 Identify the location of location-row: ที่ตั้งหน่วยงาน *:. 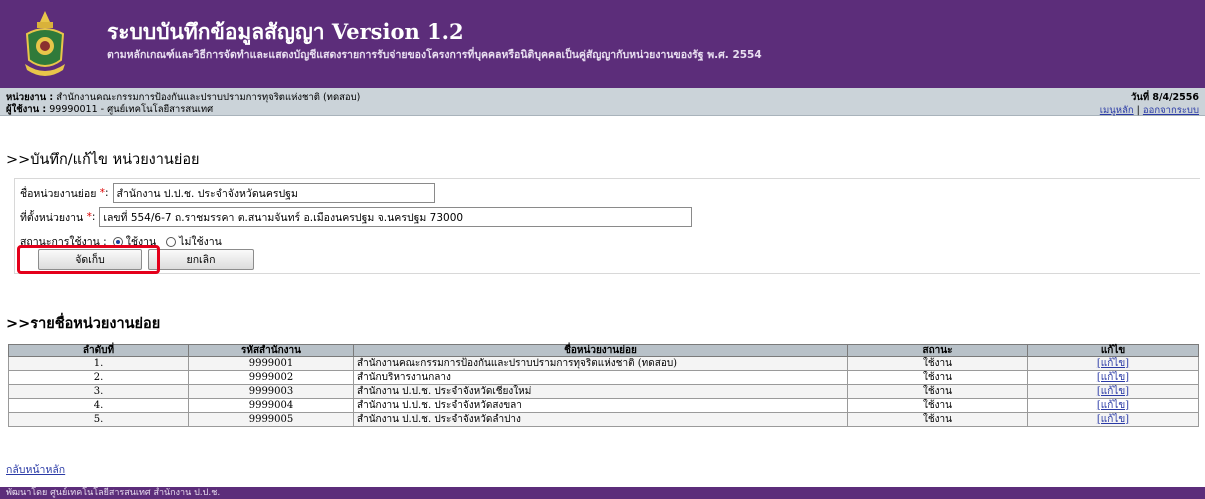
(356, 217).